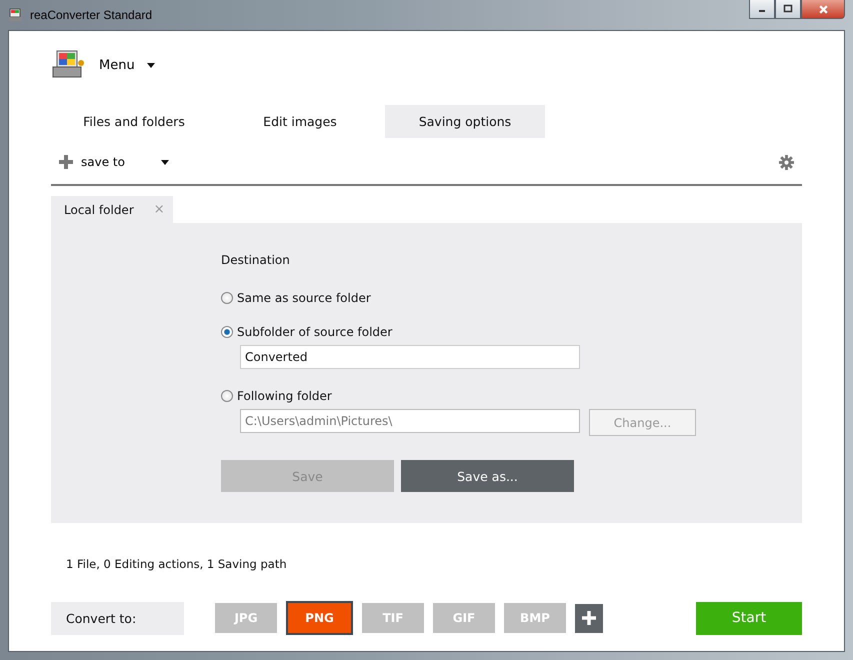 This screenshot has height=660, width=853. What do you see at coordinates (99, 209) in the screenshot?
I see `tab-label: Local folder` at bounding box center [99, 209].